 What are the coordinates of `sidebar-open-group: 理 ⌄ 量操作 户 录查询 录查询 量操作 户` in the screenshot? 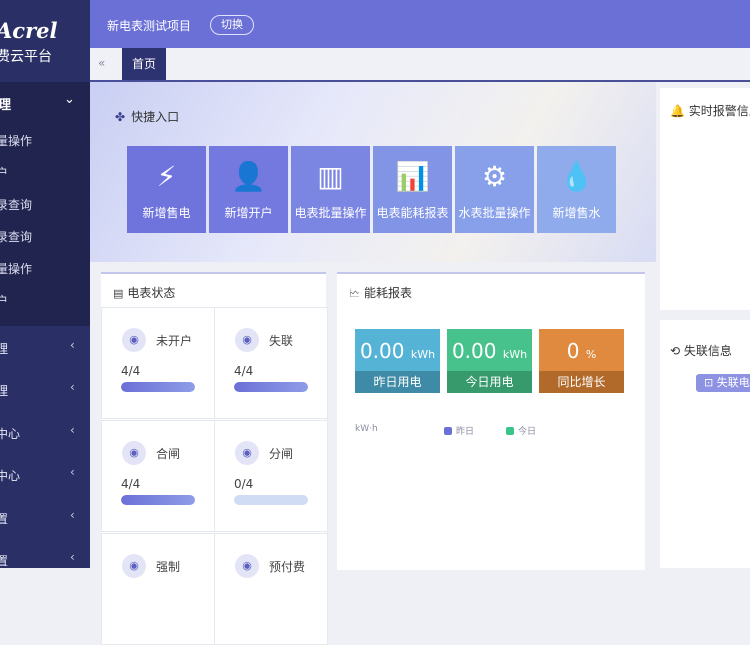 It's located at (45, 204).